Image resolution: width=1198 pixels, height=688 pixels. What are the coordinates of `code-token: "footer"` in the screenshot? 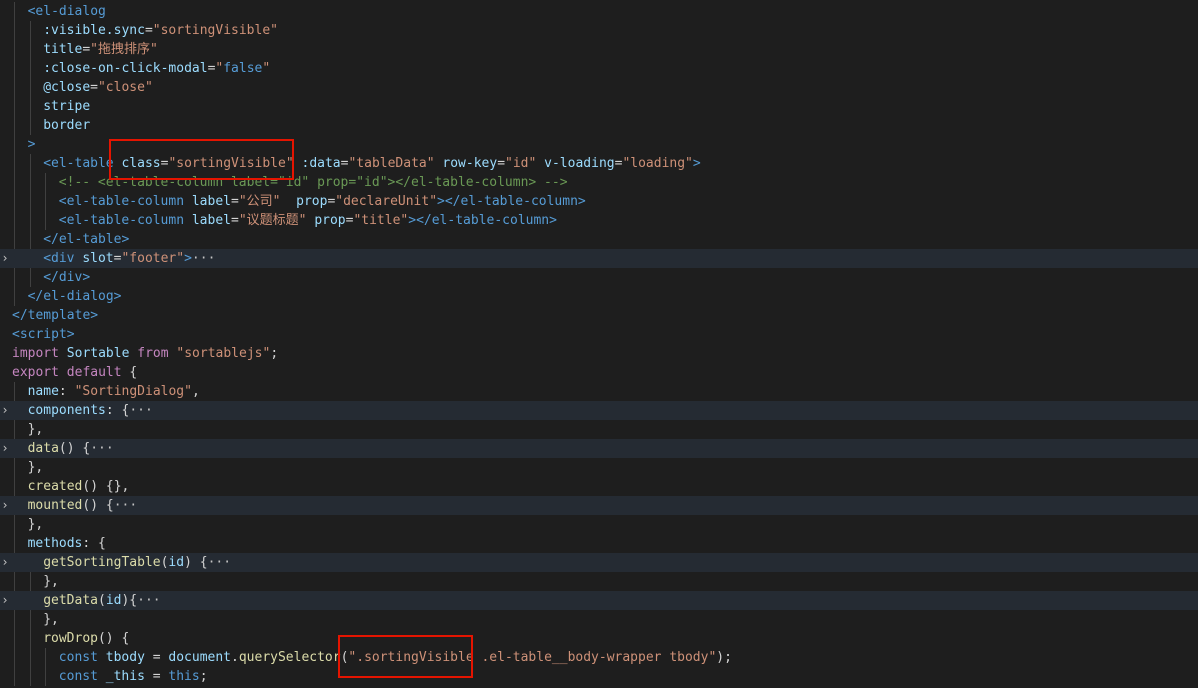 It's located at (153, 258).